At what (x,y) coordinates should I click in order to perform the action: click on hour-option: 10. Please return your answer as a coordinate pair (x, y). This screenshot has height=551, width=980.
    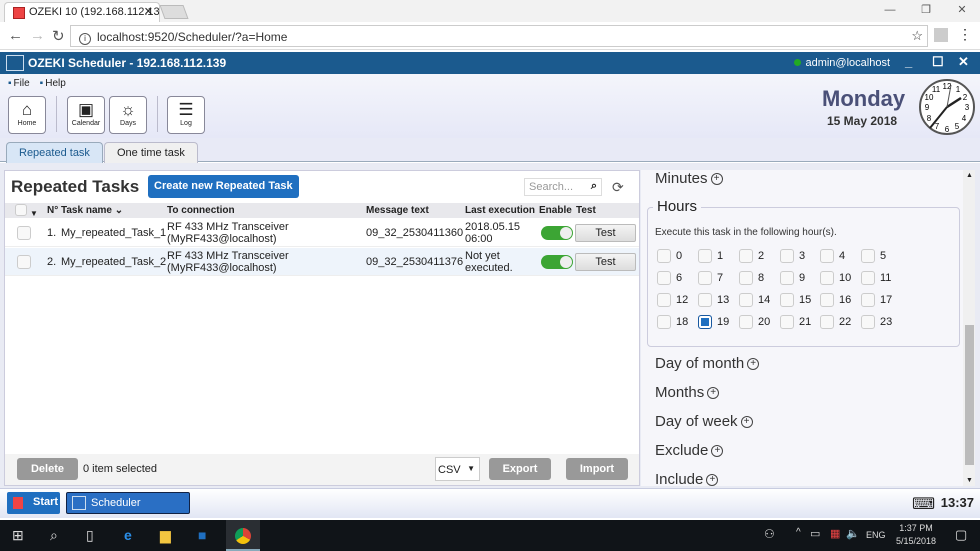
    Looking at the image, I should click on (835, 278).